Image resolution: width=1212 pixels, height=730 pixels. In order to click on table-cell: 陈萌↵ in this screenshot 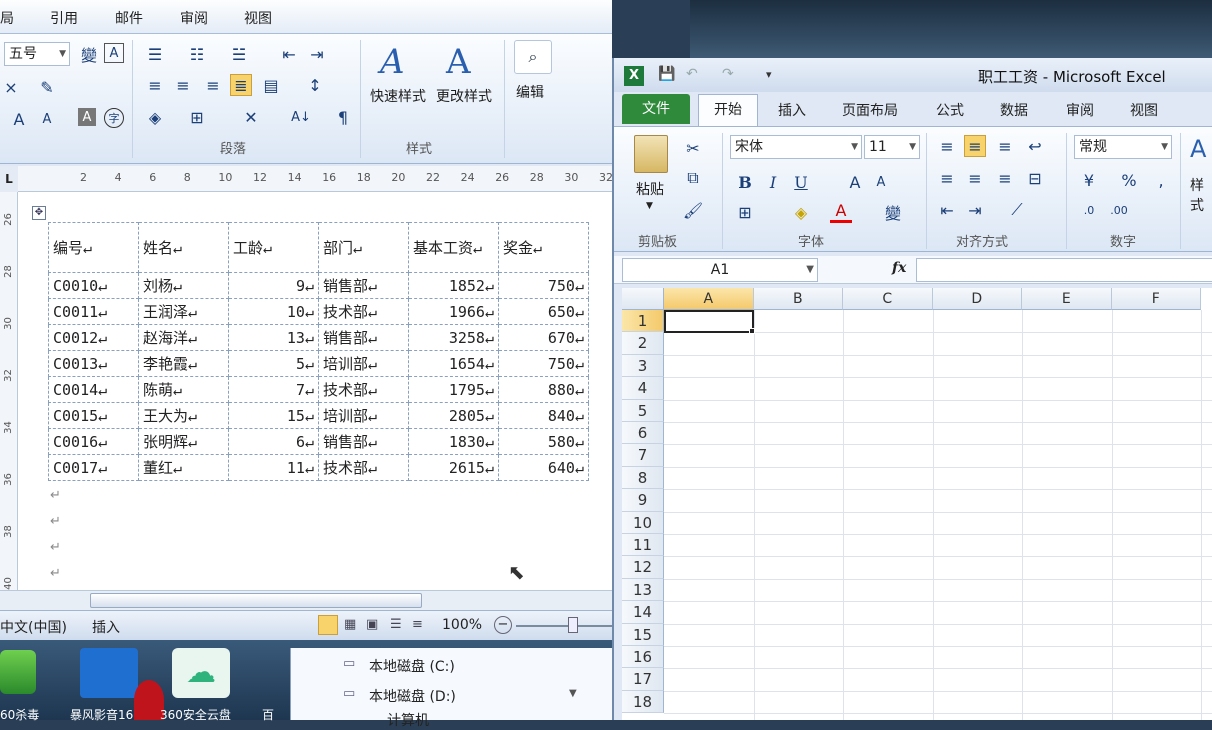, I will do `click(183, 389)`.